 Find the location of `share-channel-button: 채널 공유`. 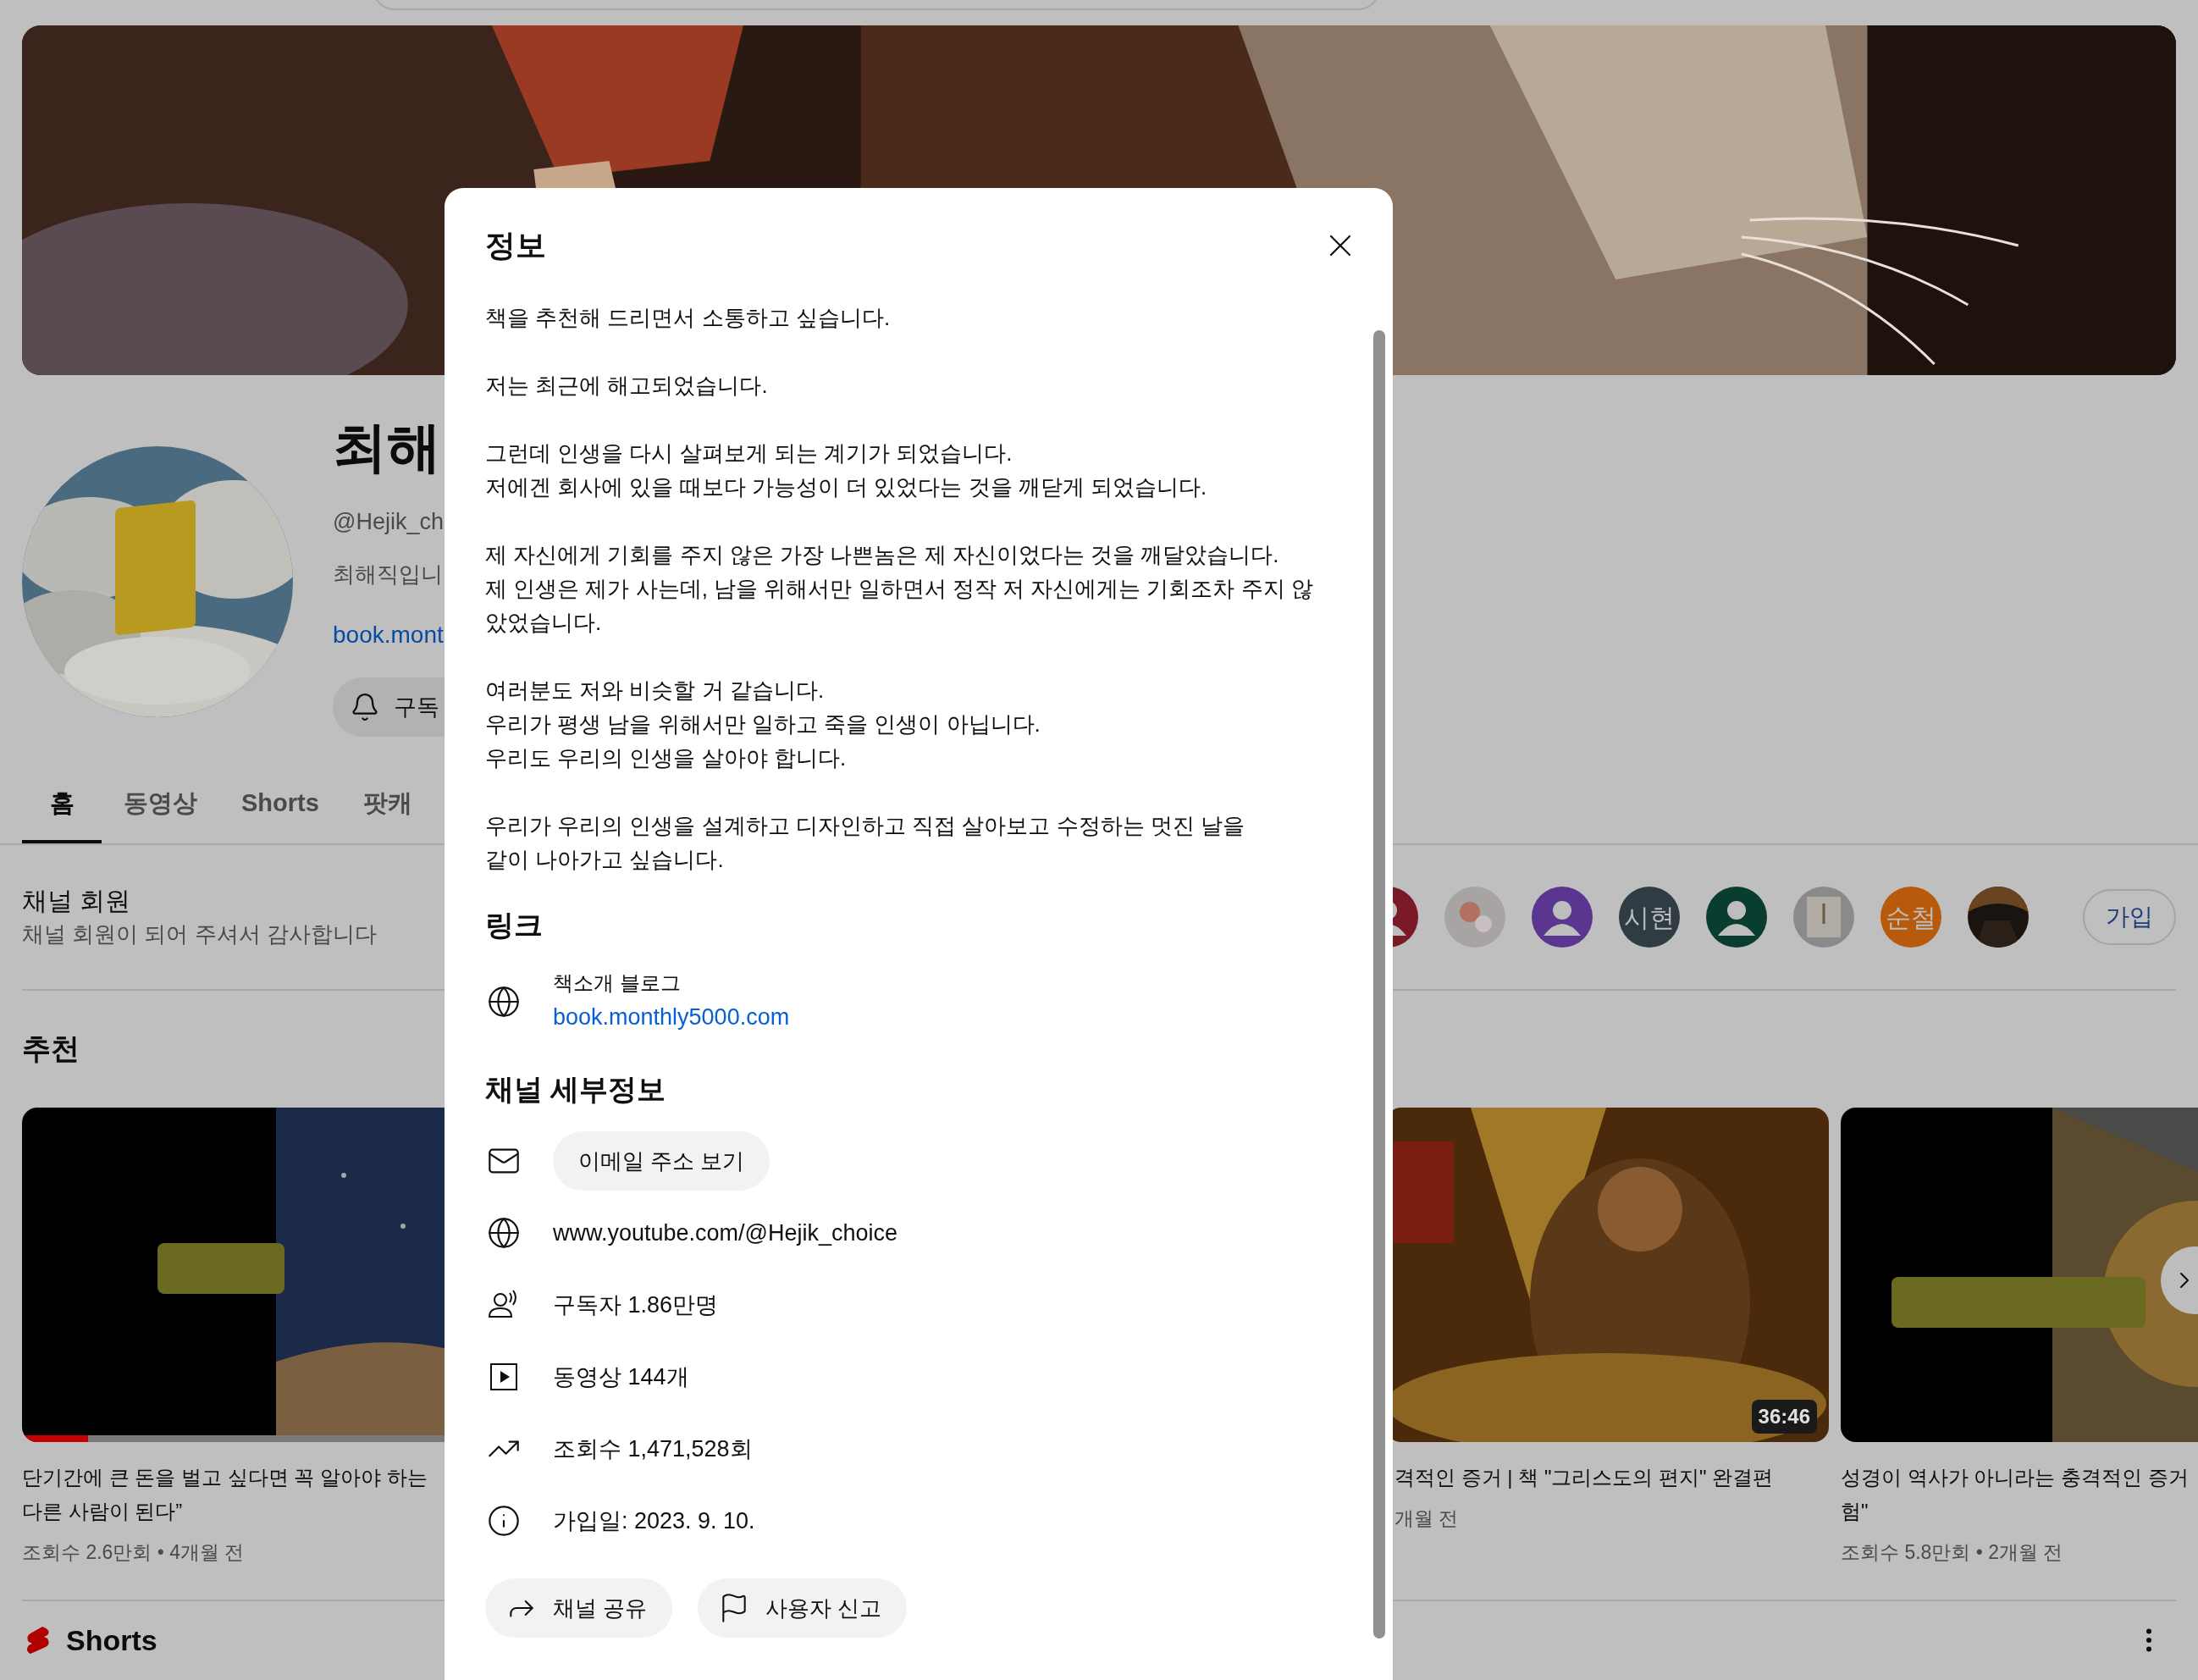

share-channel-button: 채널 공유 is located at coordinates (579, 1608).